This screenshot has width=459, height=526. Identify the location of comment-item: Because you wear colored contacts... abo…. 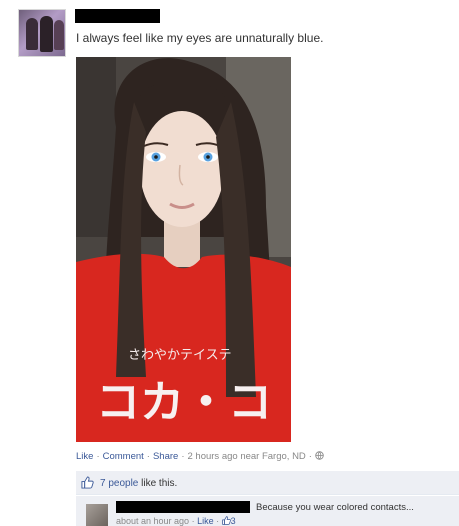
(267, 511).